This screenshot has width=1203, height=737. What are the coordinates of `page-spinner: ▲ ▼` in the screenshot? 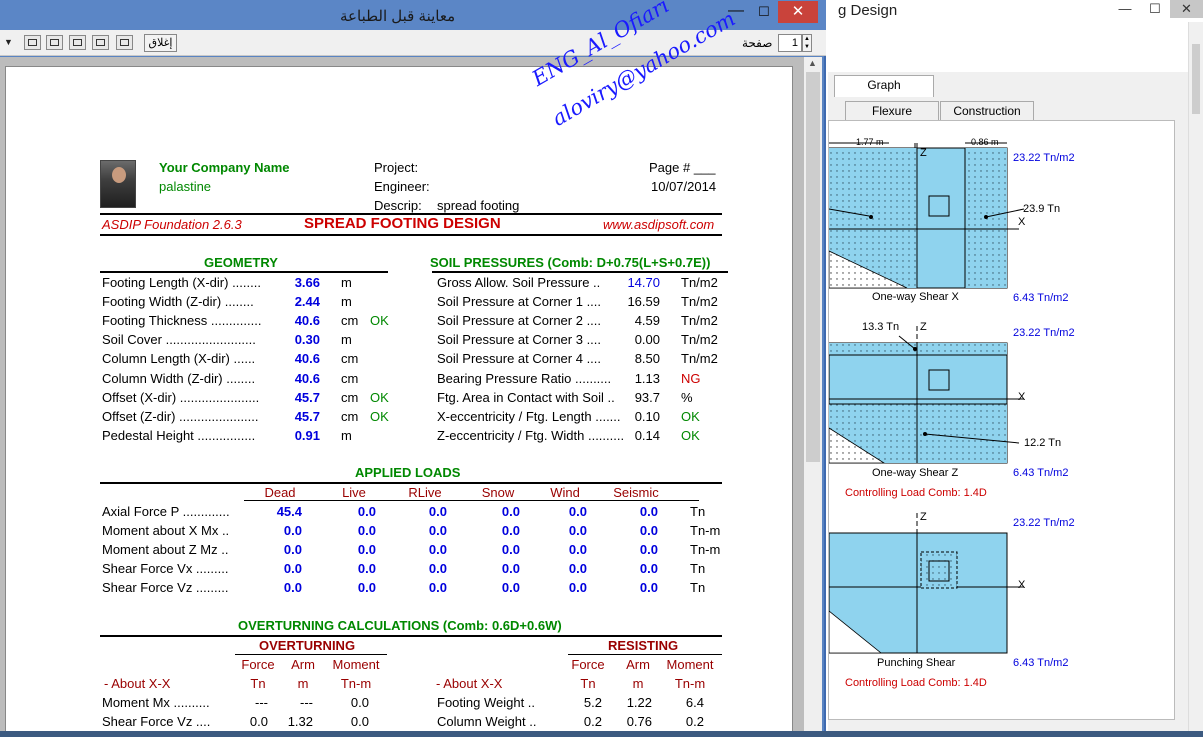 It's located at (807, 43).